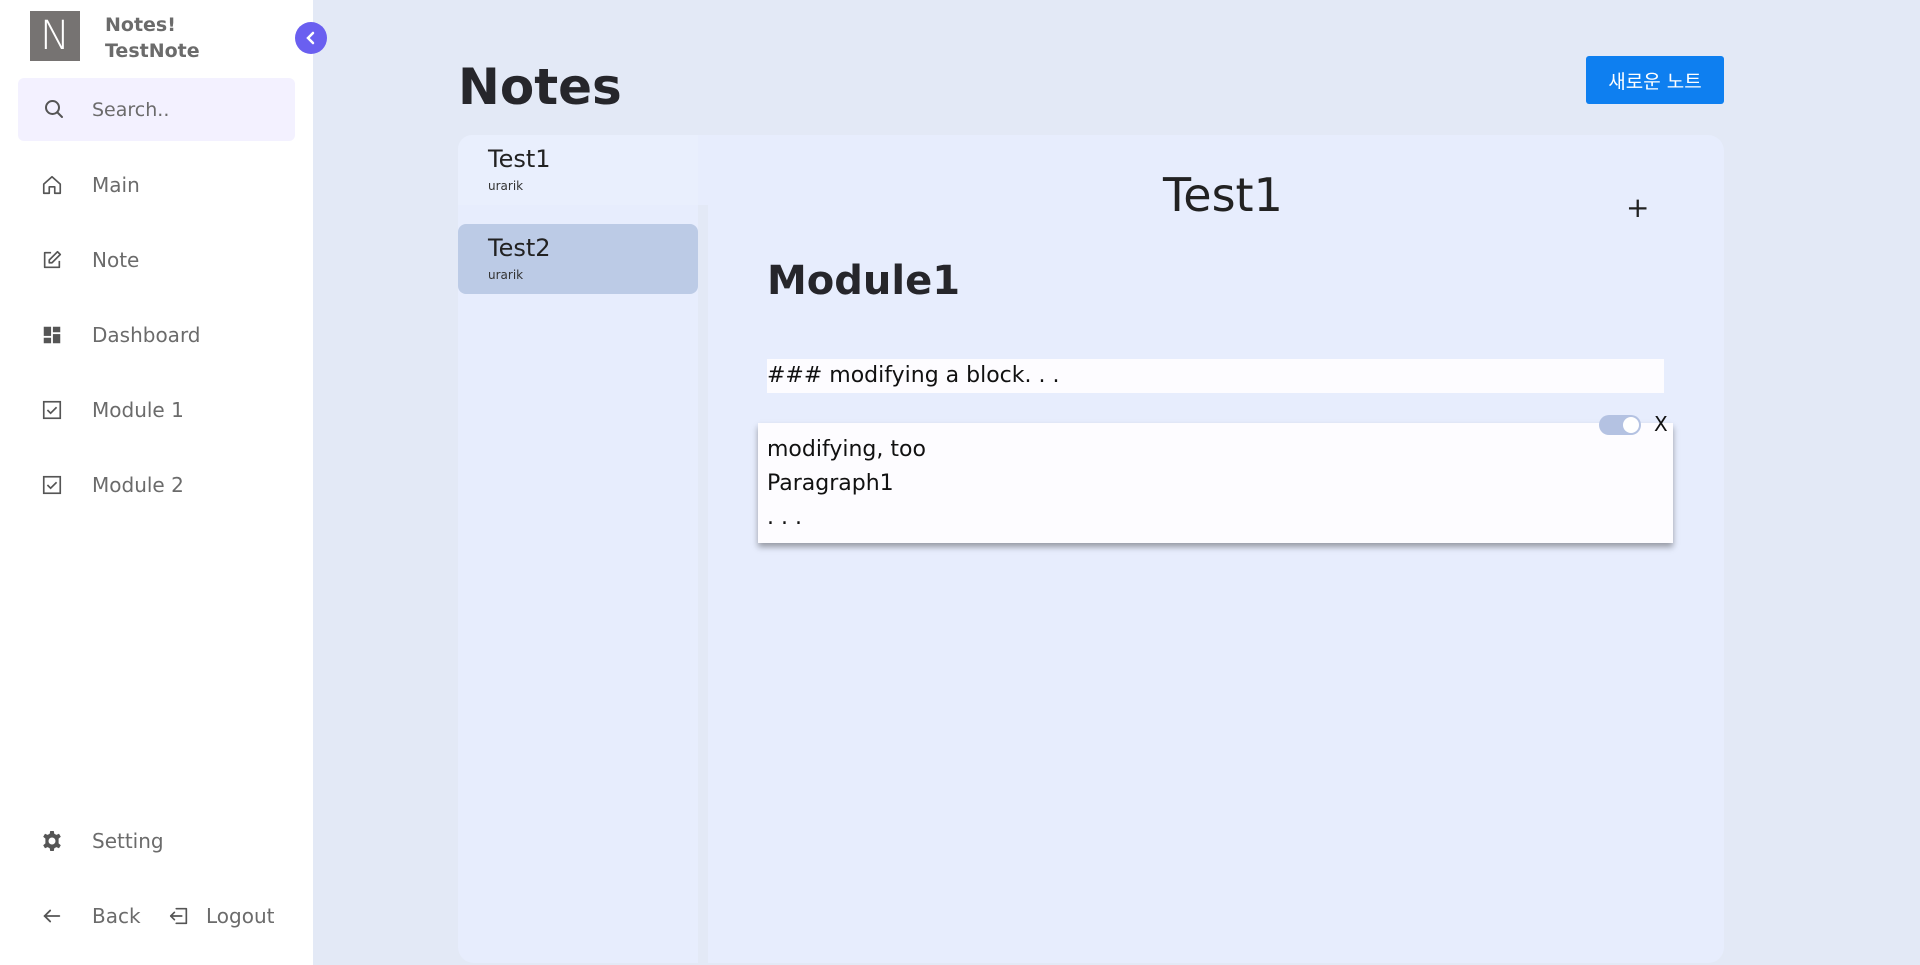  I want to click on sidebar-item-dashboard: Dashboard, so click(120, 335).